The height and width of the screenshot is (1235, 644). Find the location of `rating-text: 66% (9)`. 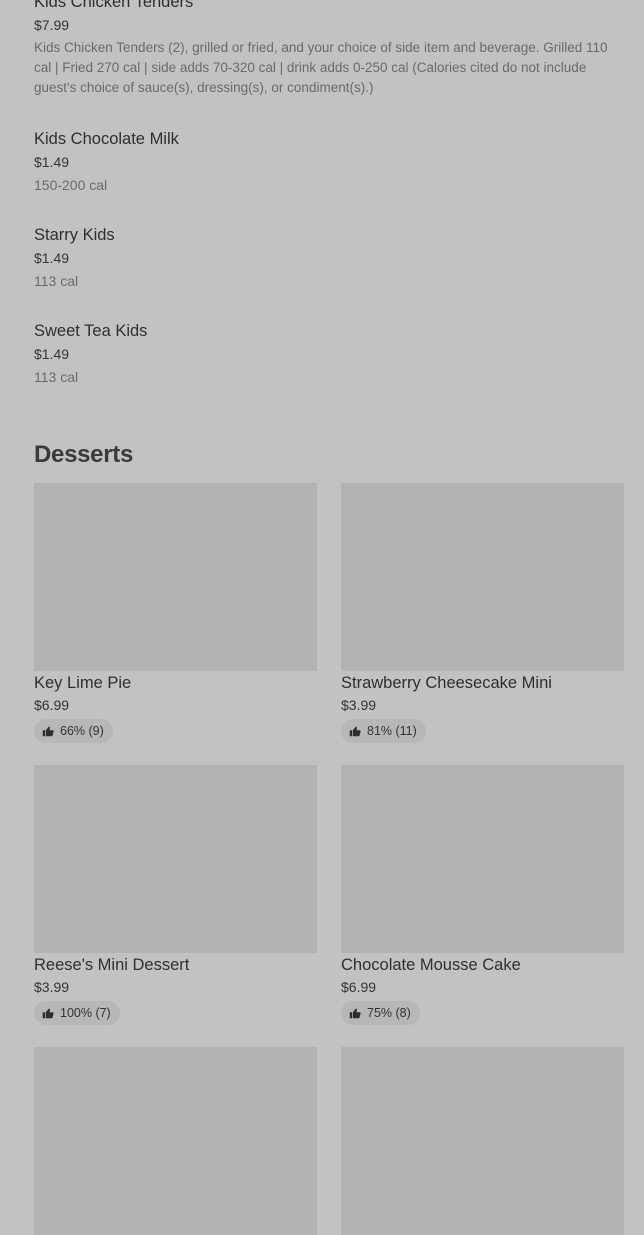

rating-text: 66% (9) is located at coordinates (82, 731).